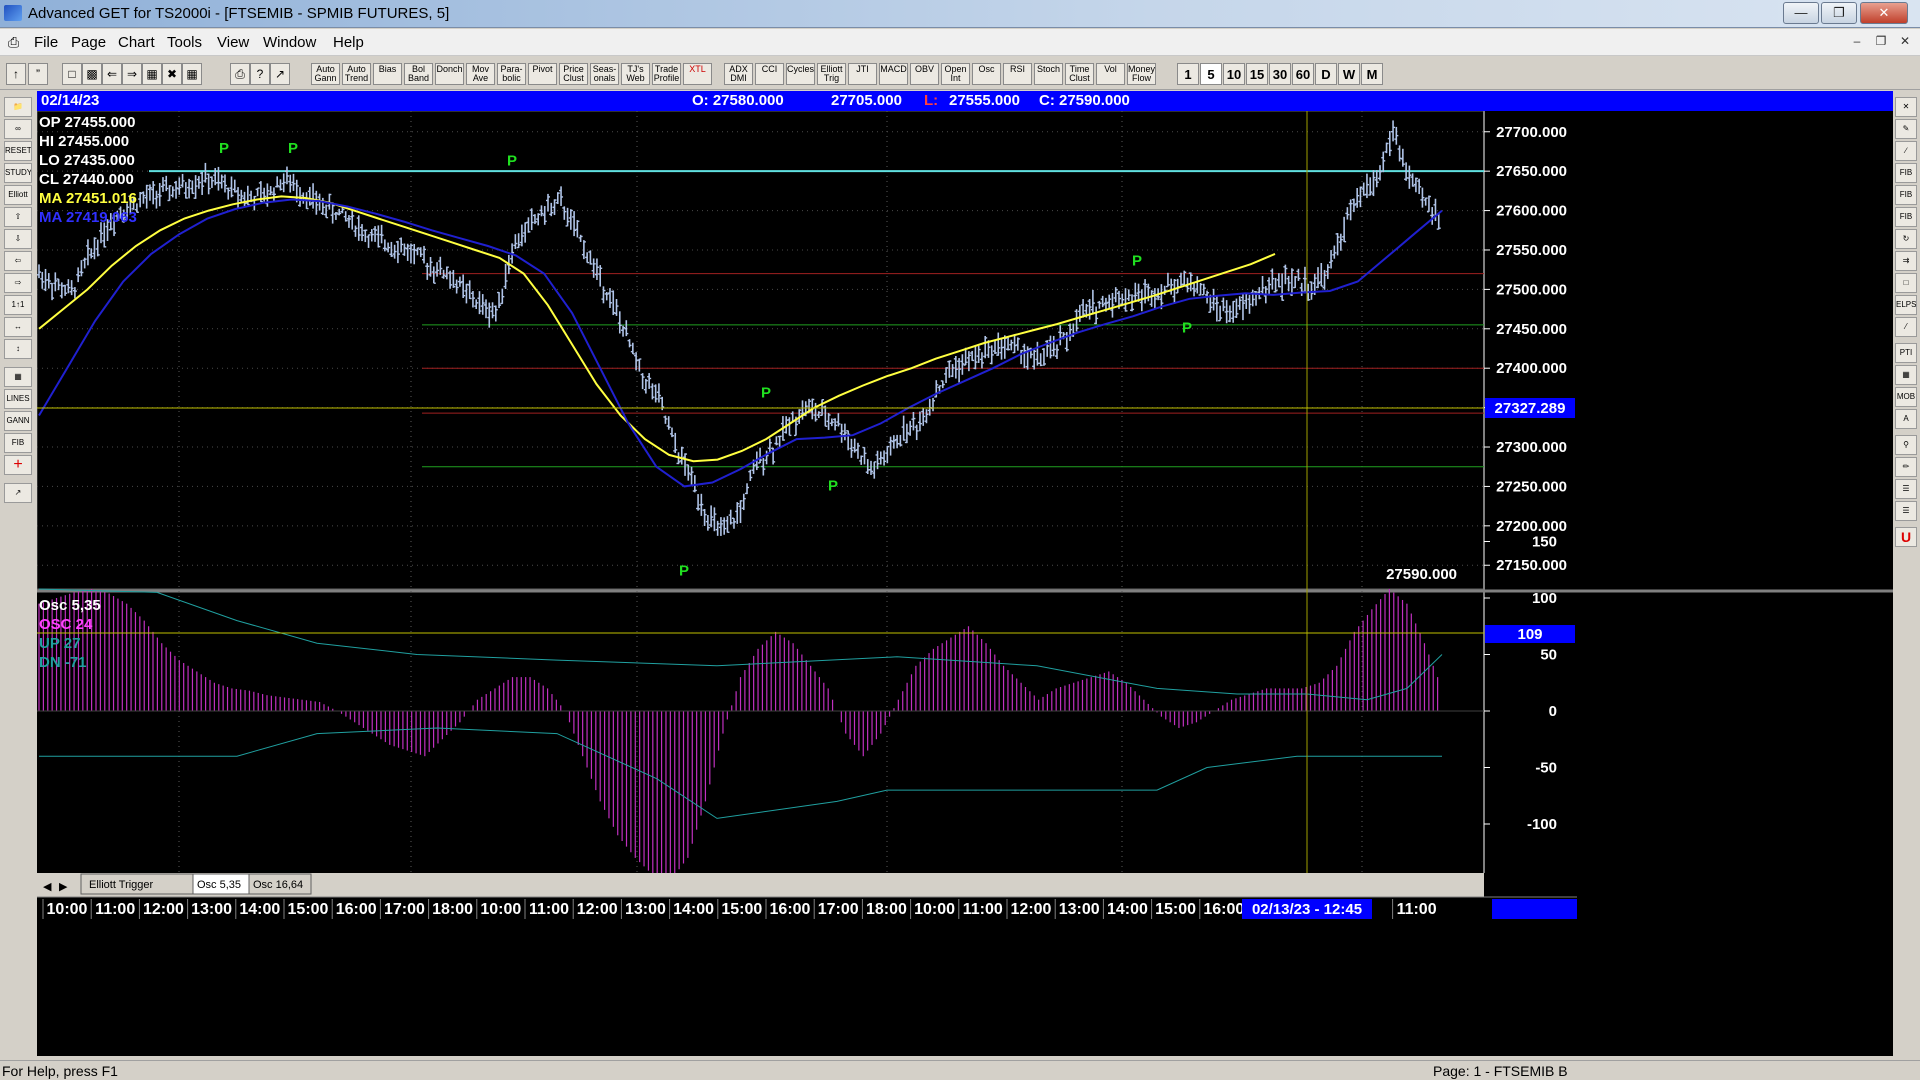  I want to click on indicator-trade-profile-button: Trade Profile, so click(666, 74).